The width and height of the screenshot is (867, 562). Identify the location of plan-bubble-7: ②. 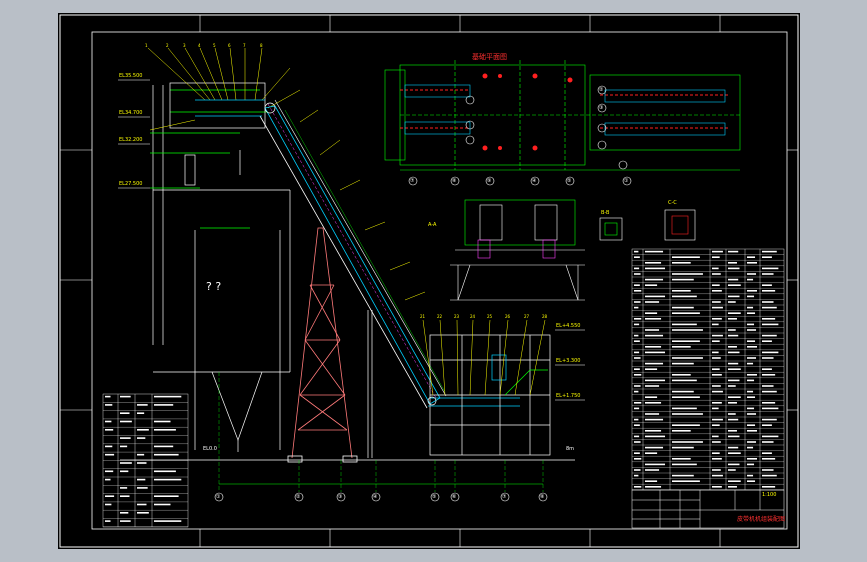
(601, 90).